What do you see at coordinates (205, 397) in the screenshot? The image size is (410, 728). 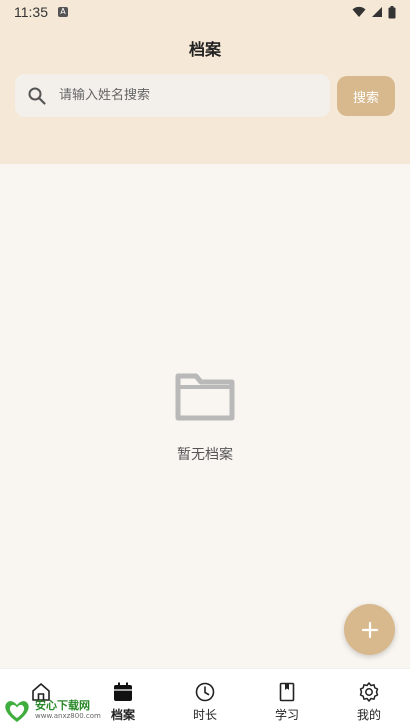 I see `folder-icon` at bounding box center [205, 397].